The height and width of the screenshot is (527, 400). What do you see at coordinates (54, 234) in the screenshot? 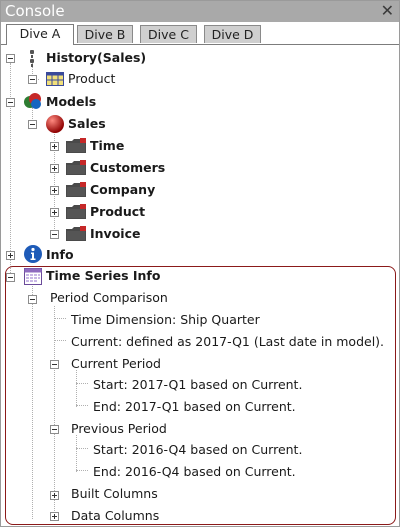
I see `collapse-toggle-invoice` at bounding box center [54, 234].